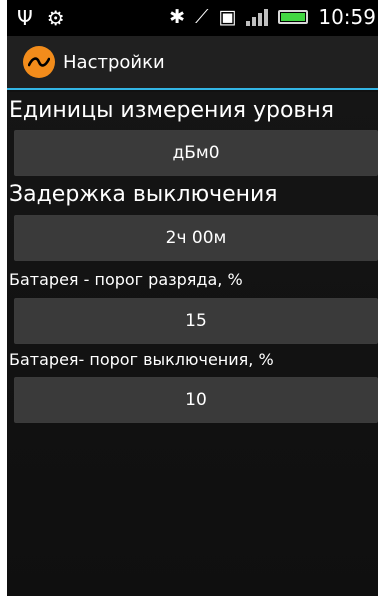 Image resolution: width=378 pixels, height=599 pixels. What do you see at coordinates (126, 279) in the screenshot?
I see `setting-label-battery-discharge: Батарея - порог разряда, %` at bounding box center [126, 279].